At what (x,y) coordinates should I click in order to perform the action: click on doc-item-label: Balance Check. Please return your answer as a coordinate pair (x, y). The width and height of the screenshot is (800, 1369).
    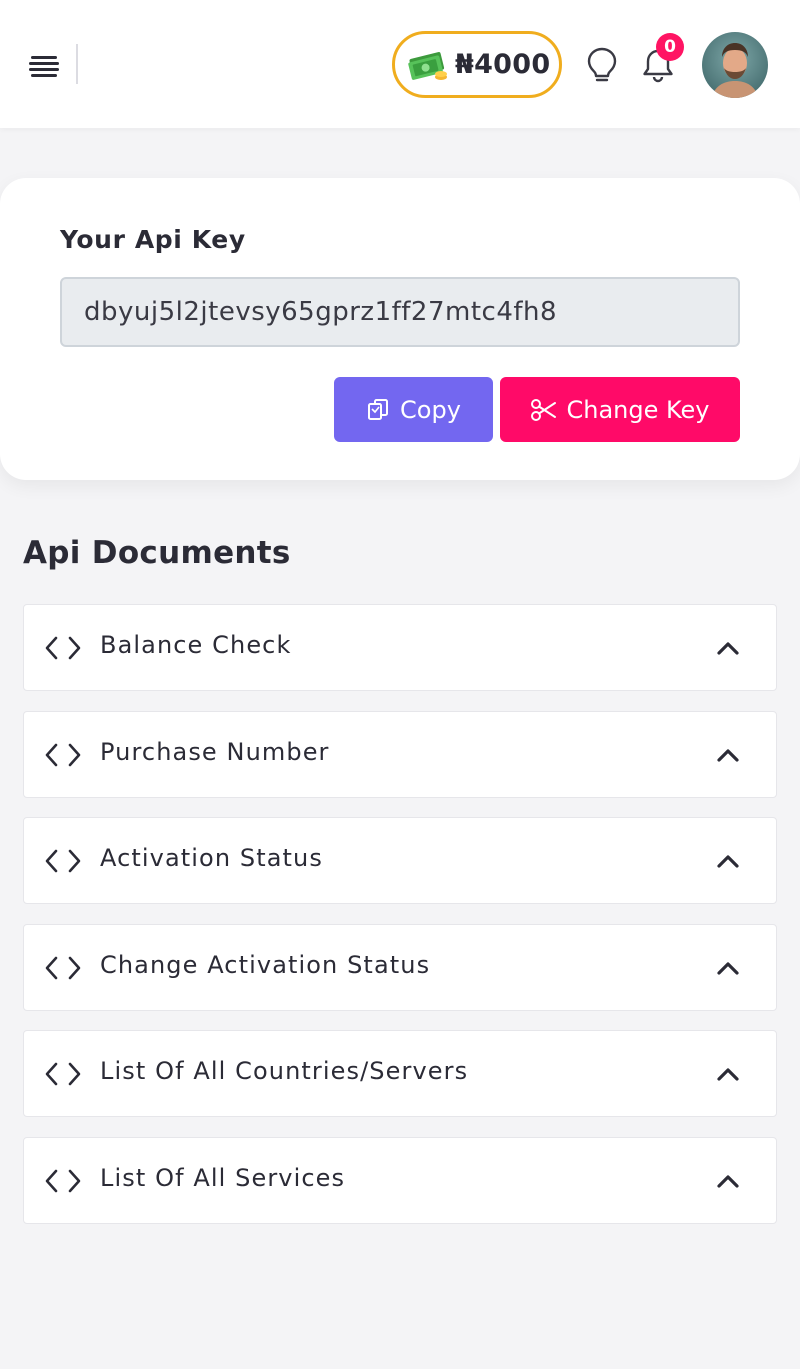
    Looking at the image, I should click on (196, 645).